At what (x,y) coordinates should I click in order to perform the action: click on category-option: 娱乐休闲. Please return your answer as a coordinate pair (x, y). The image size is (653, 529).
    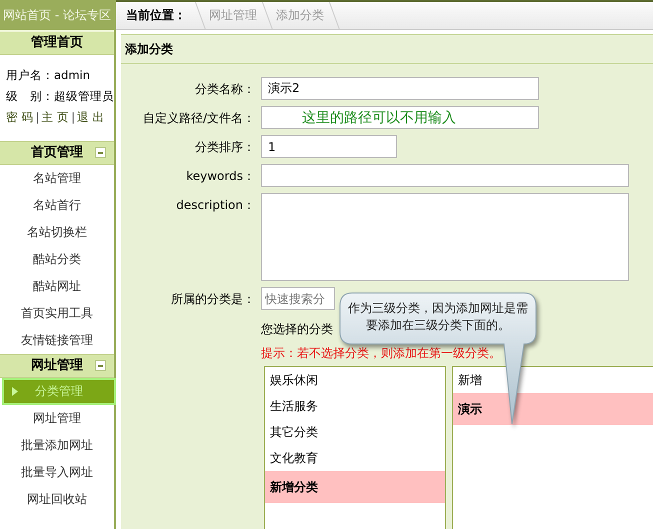
    Looking at the image, I should click on (355, 380).